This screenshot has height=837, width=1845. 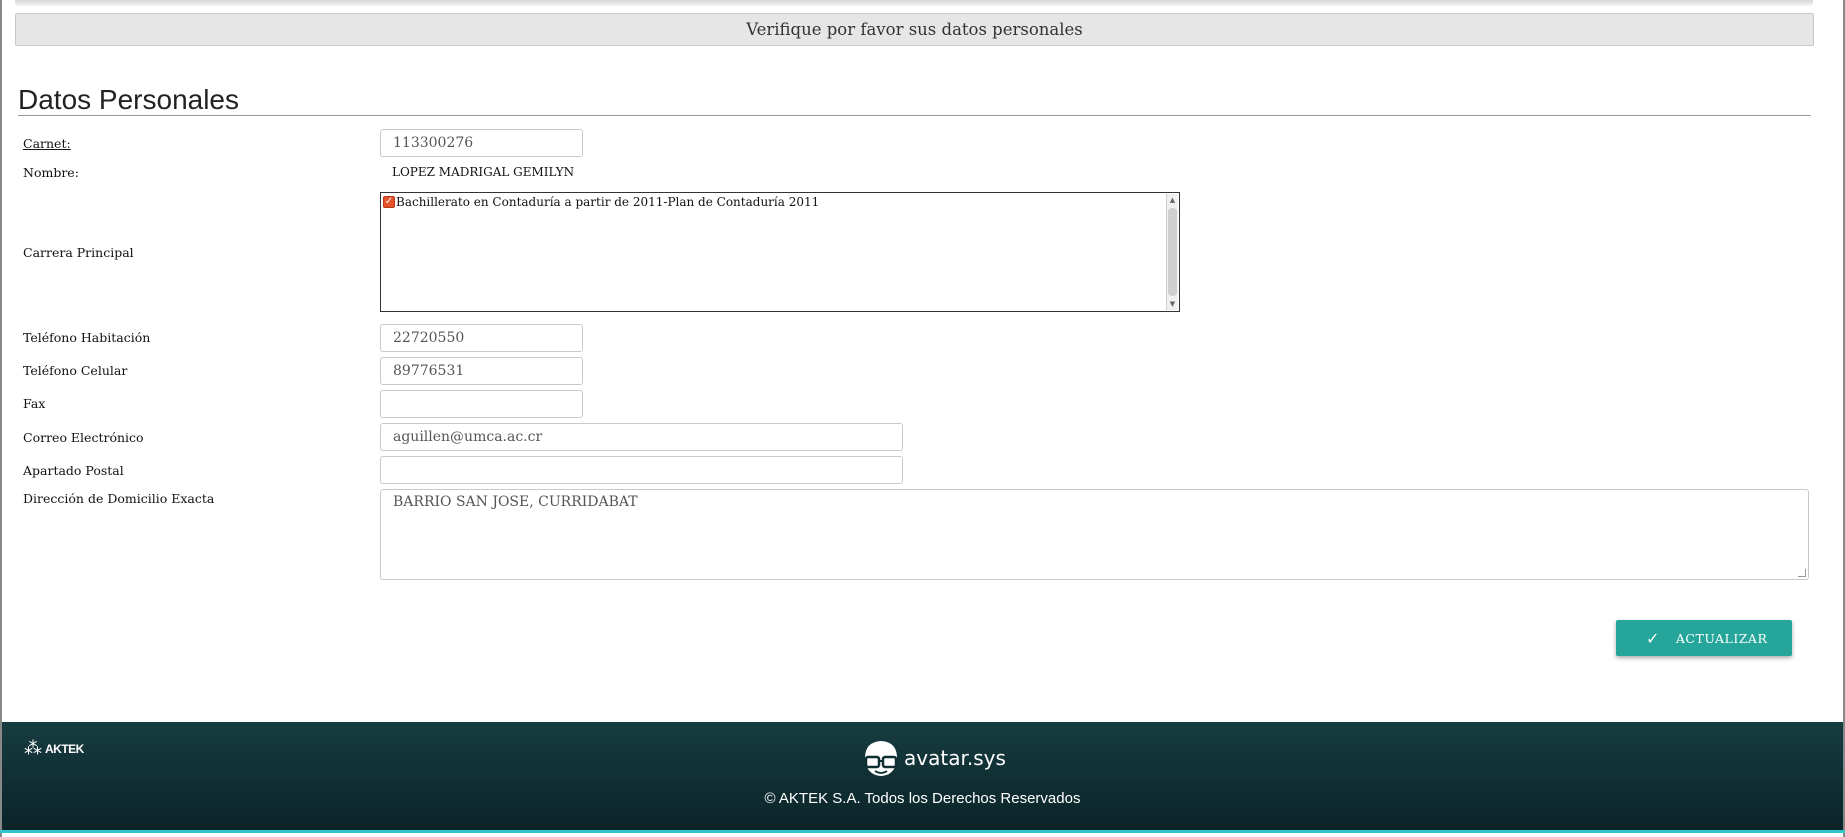 What do you see at coordinates (389, 202) in the screenshot?
I see `checkbox-checked-icon: ✓` at bounding box center [389, 202].